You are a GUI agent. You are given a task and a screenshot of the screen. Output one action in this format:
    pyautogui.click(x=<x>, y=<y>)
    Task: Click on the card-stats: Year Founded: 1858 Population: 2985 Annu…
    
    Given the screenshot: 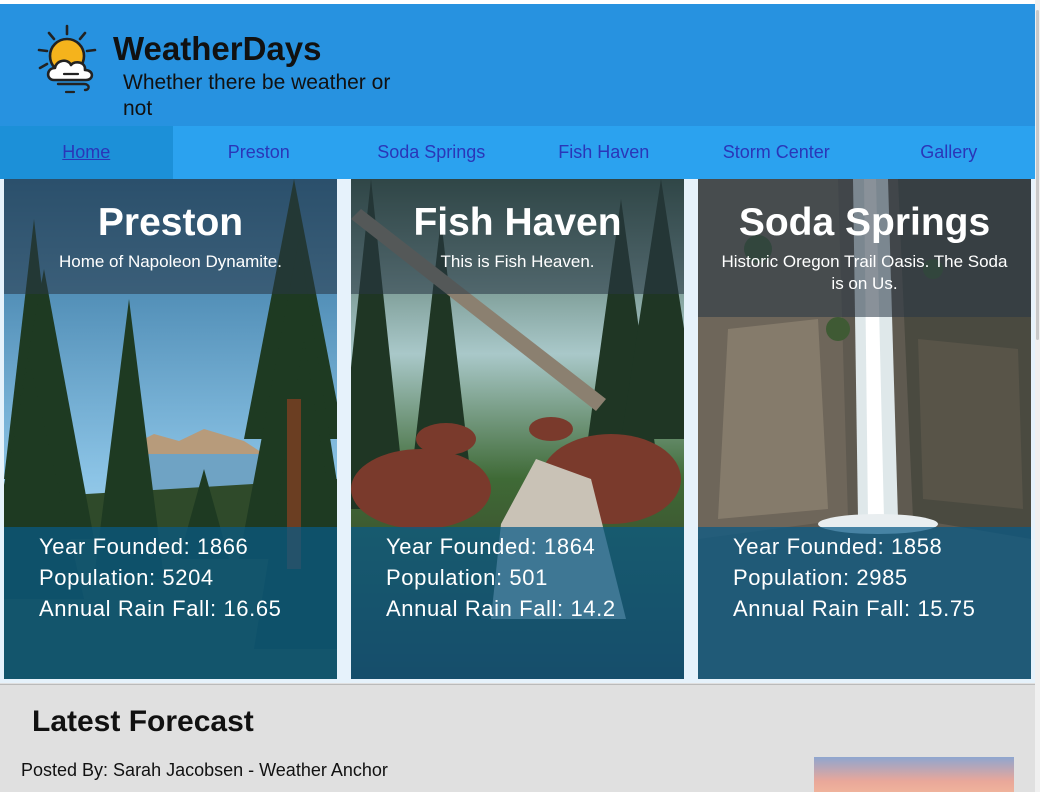 What is the action you would take?
    pyautogui.click(x=864, y=603)
    